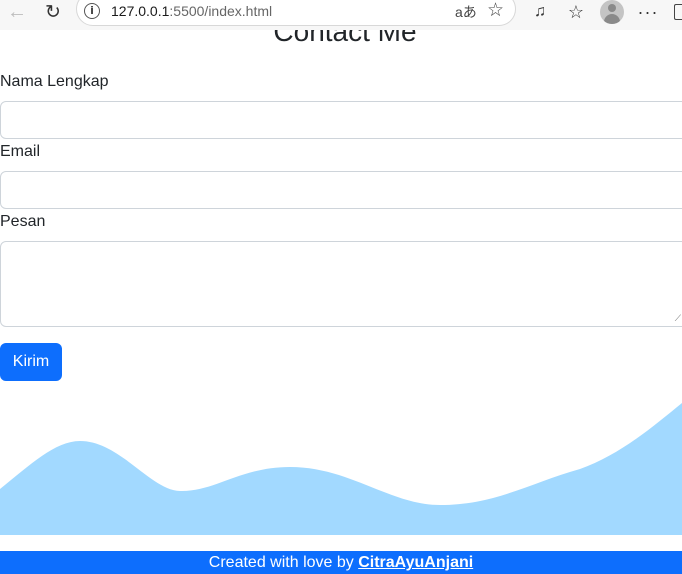 This screenshot has height=574, width=682. I want to click on message-textarea: ⟋, so click(341, 284).